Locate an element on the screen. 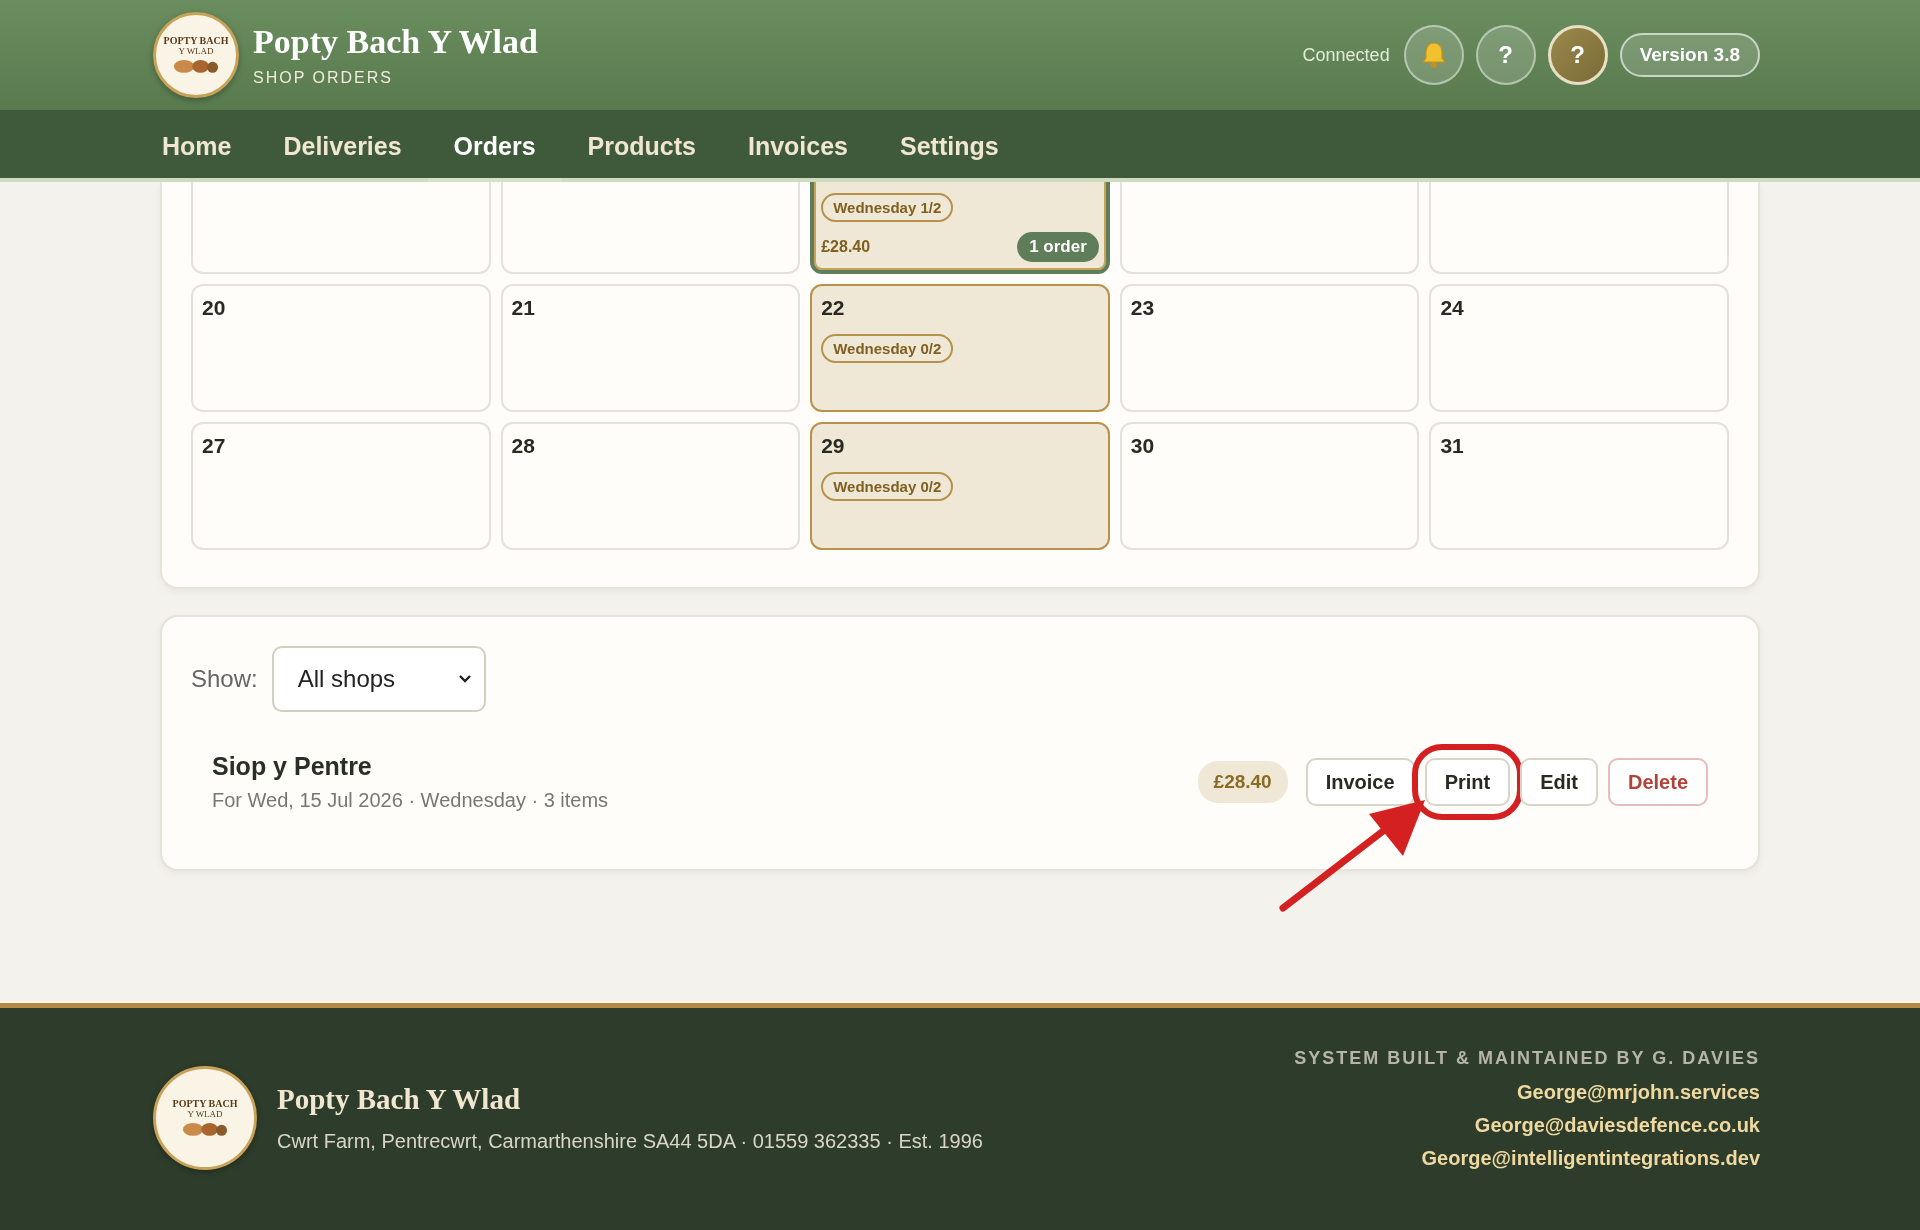 This screenshot has height=1230, width=1920. order-action-button: Print is located at coordinates (1467, 782).